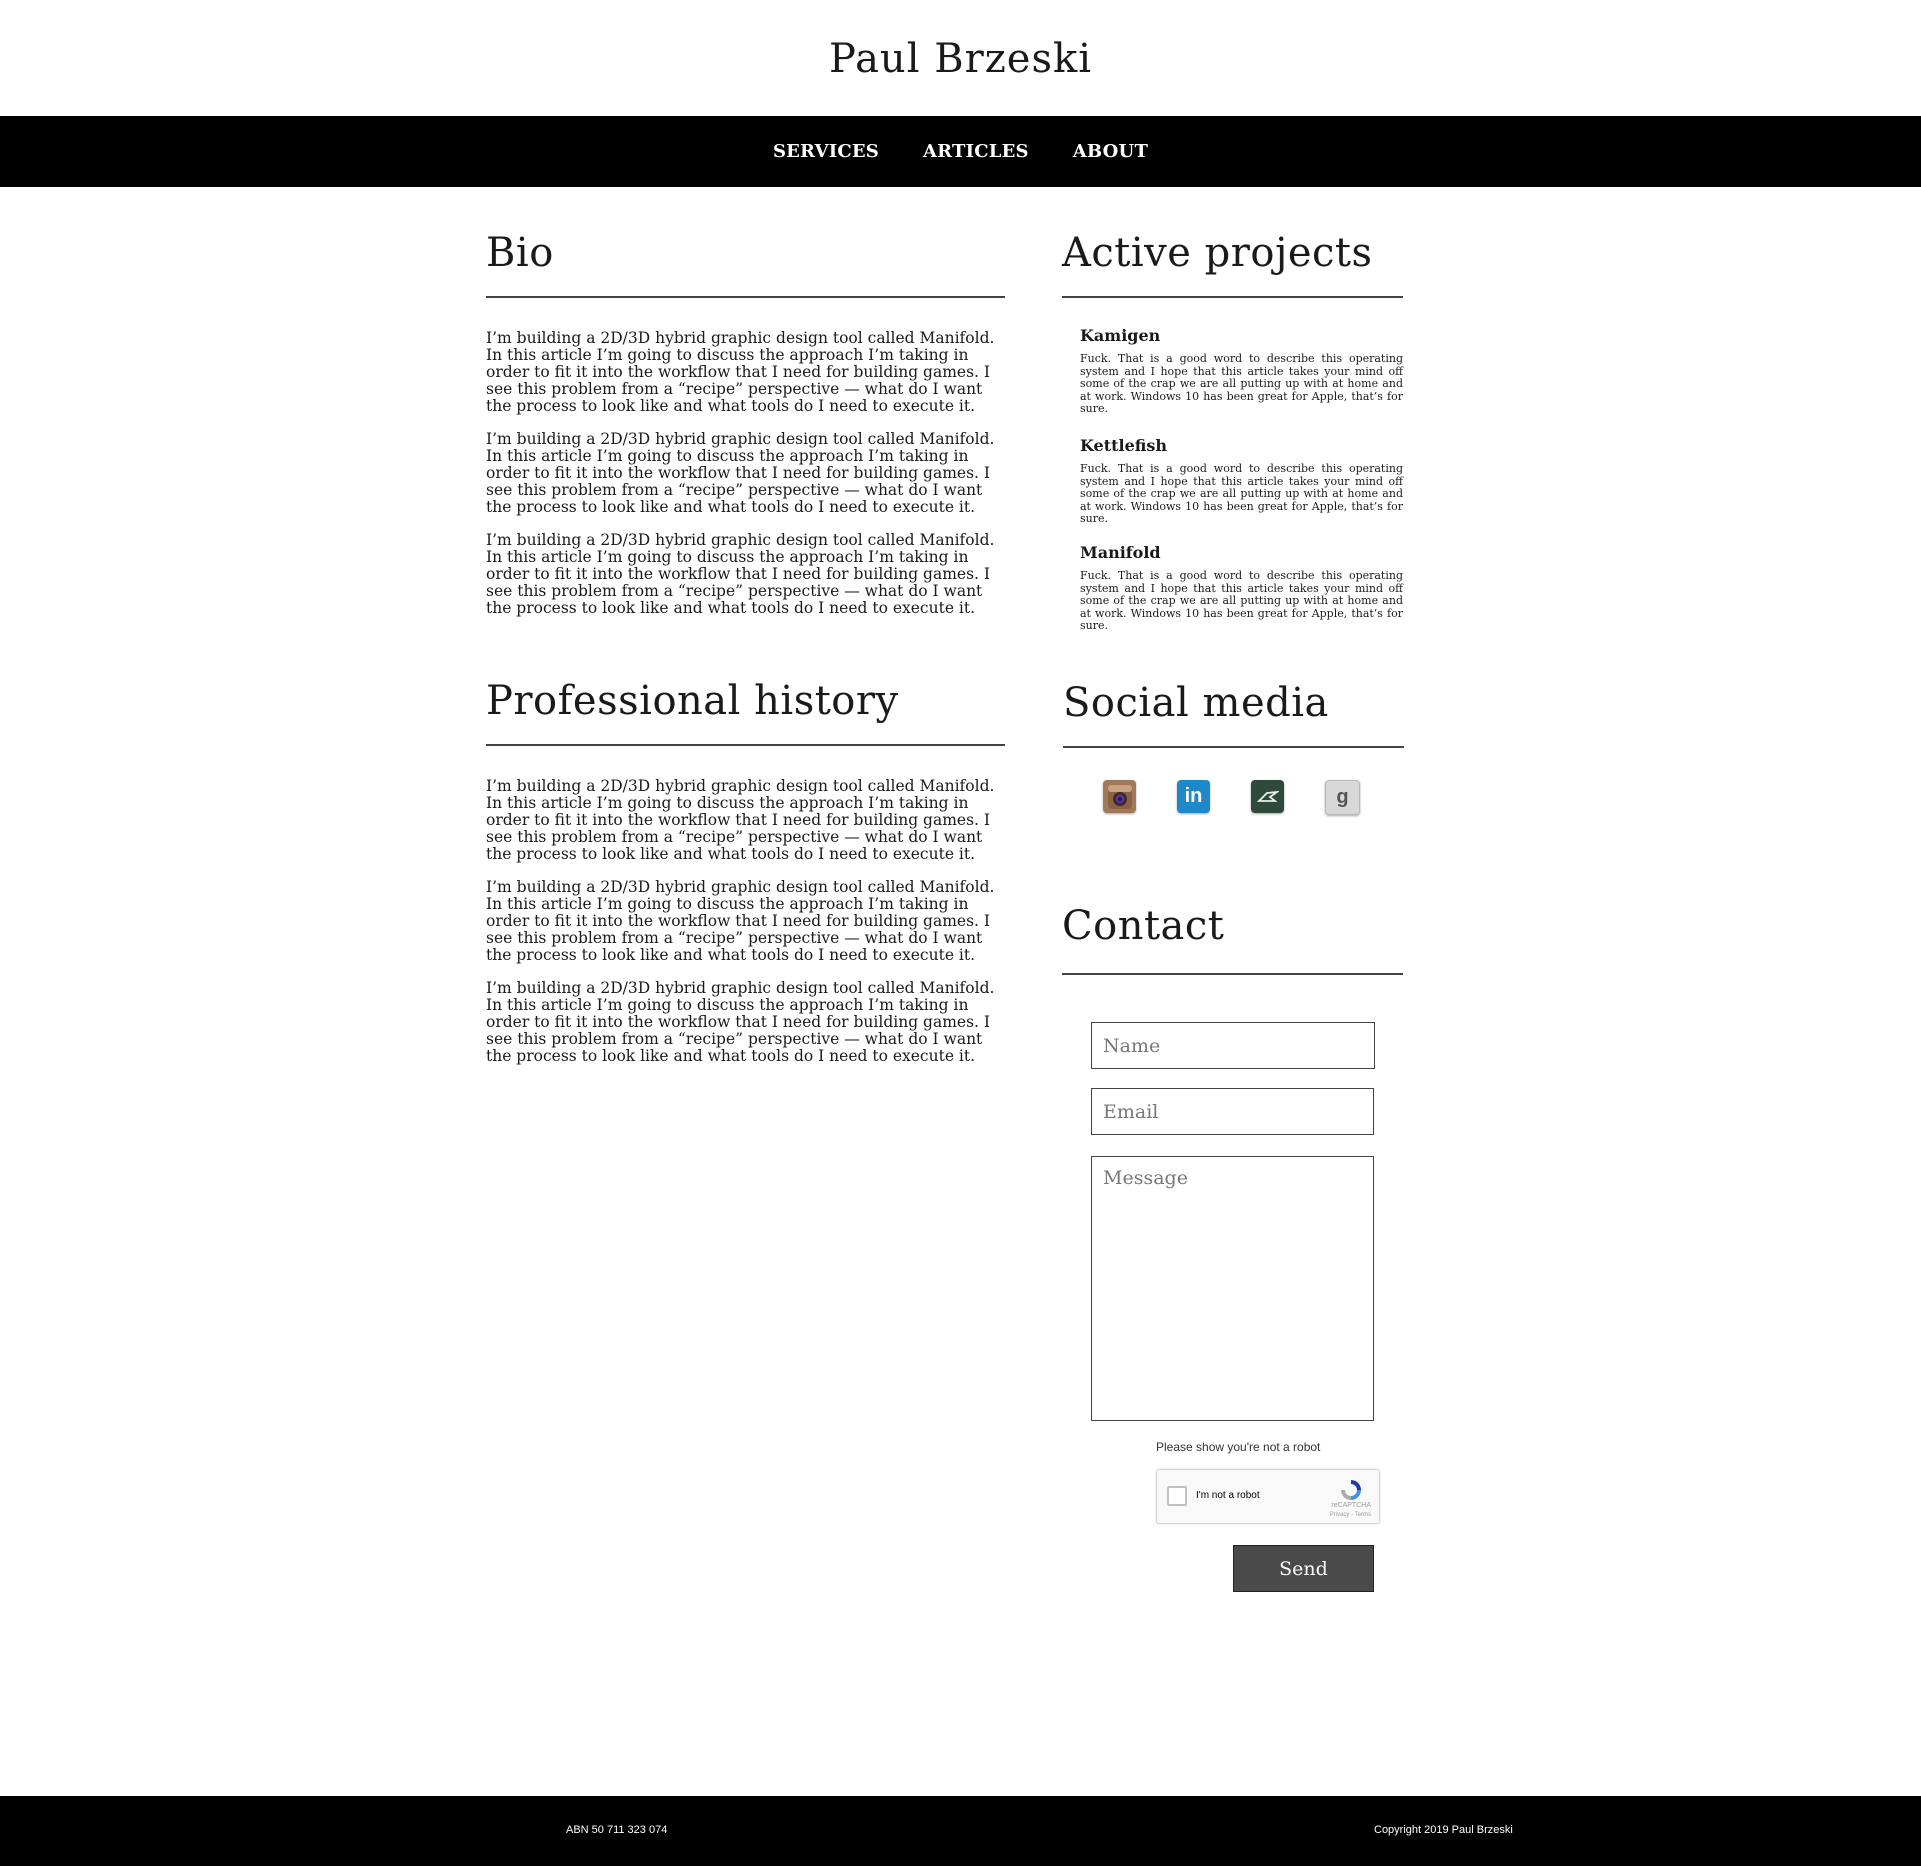  What do you see at coordinates (826, 151) in the screenshot?
I see `nav-services: SERVICES` at bounding box center [826, 151].